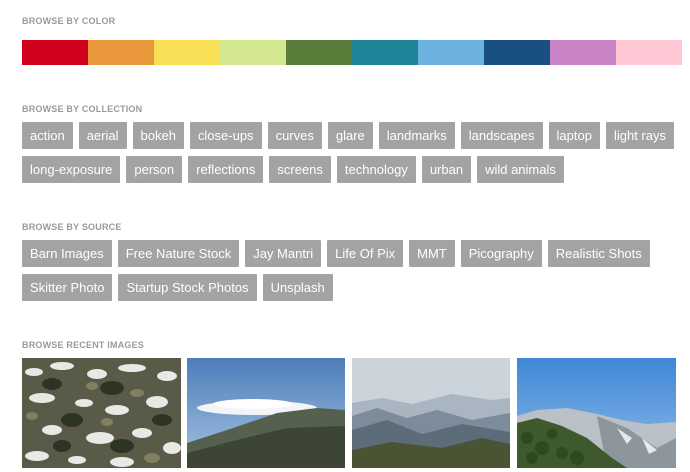 Image resolution: width=690 pixels, height=472 pixels. Describe the element at coordinates (178, 253) in the screenshot. I see `source-tag: Free Nature Stock` at that location.